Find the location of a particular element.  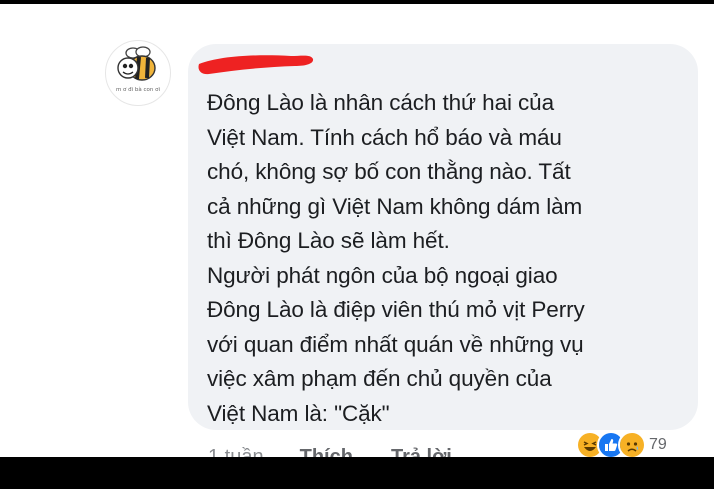

bottom-border is located at coordinates (357, 473).